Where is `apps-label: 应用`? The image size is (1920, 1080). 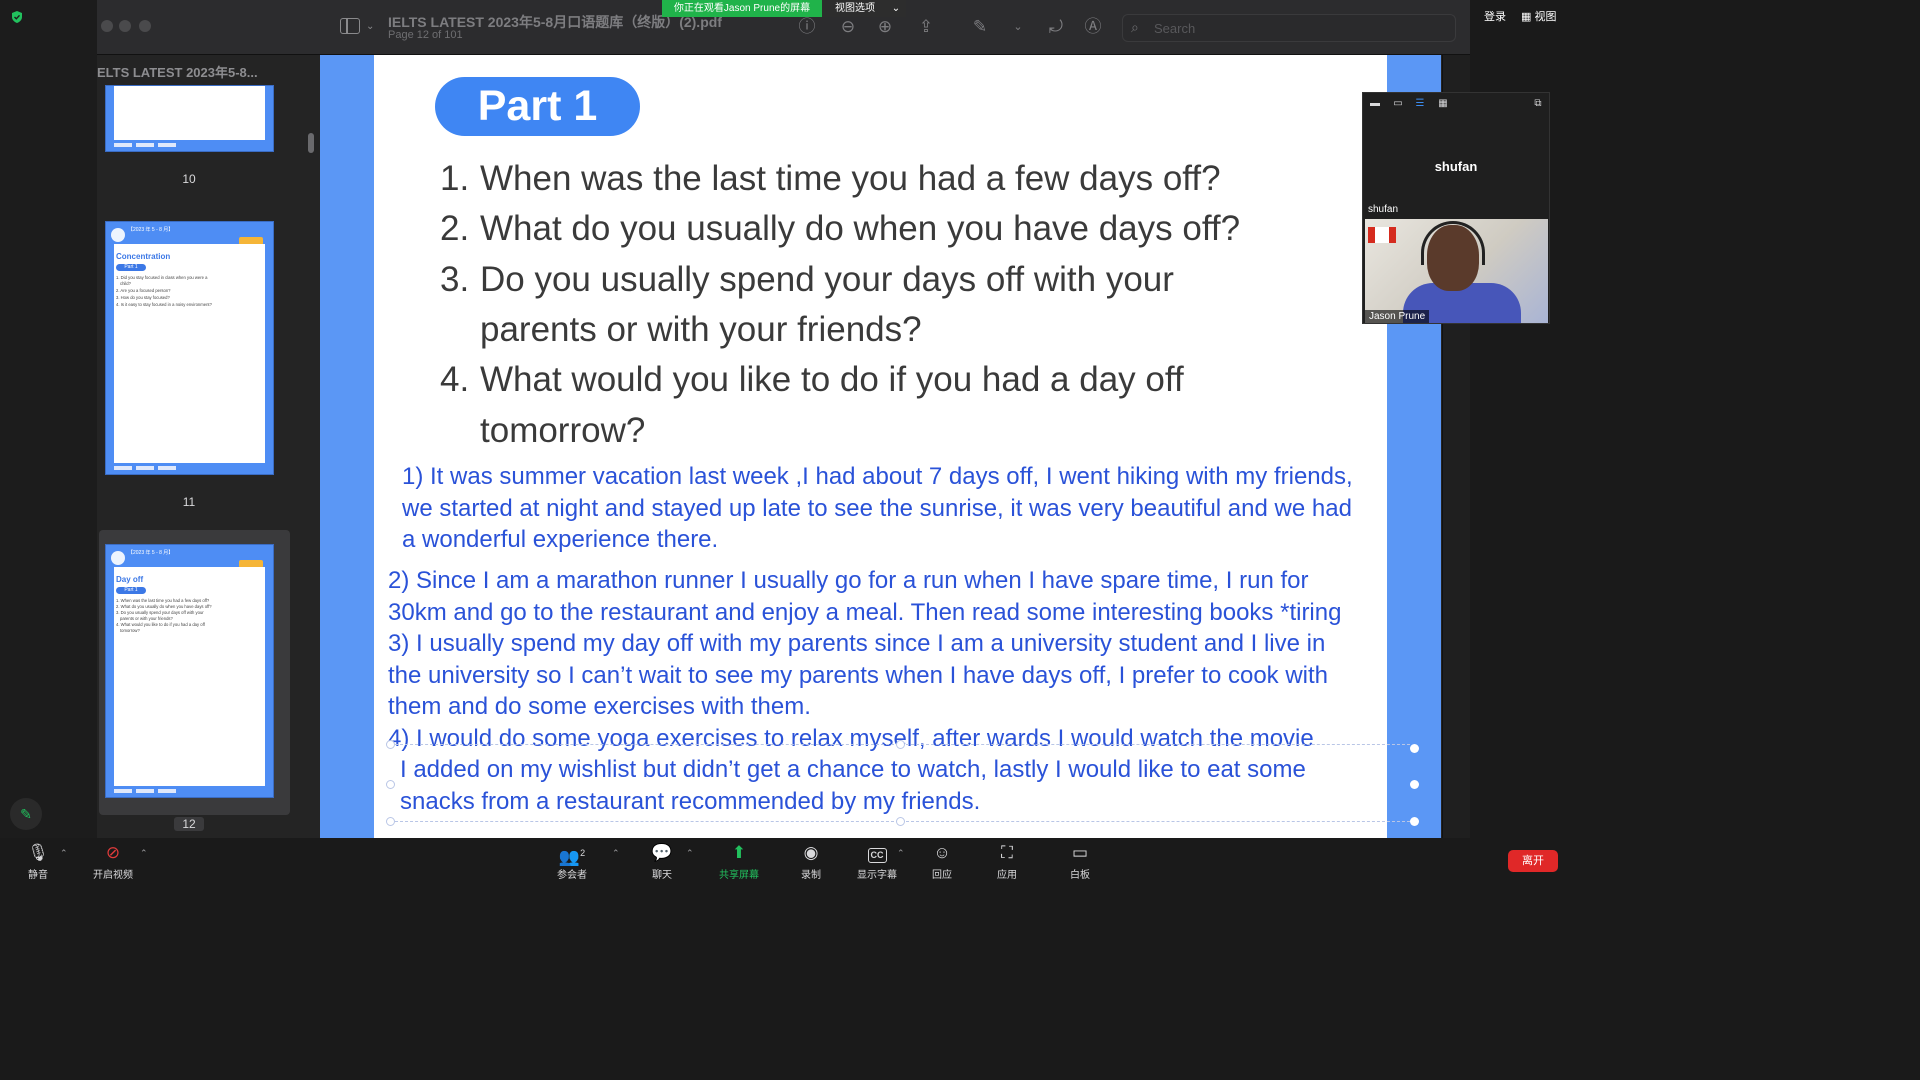
apps-label: 应用 is located at coordinates (1007, 875).